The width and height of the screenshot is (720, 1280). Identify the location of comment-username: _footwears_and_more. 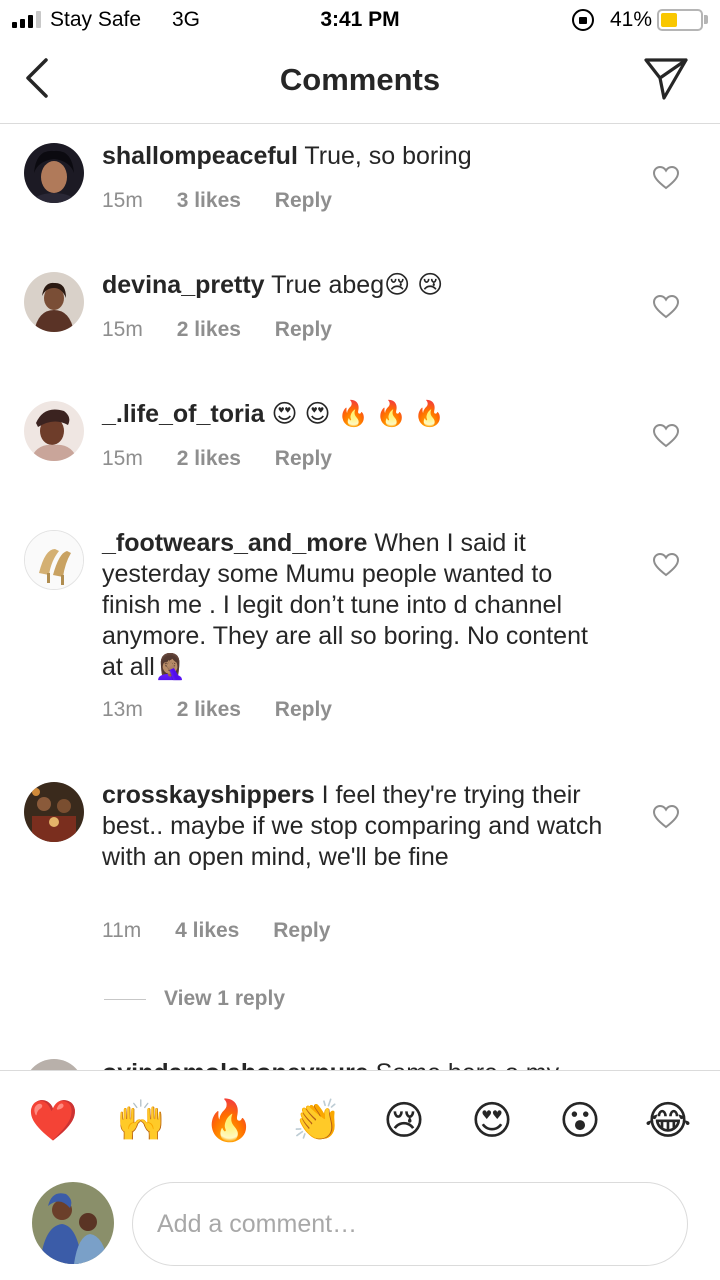
(234, 543).